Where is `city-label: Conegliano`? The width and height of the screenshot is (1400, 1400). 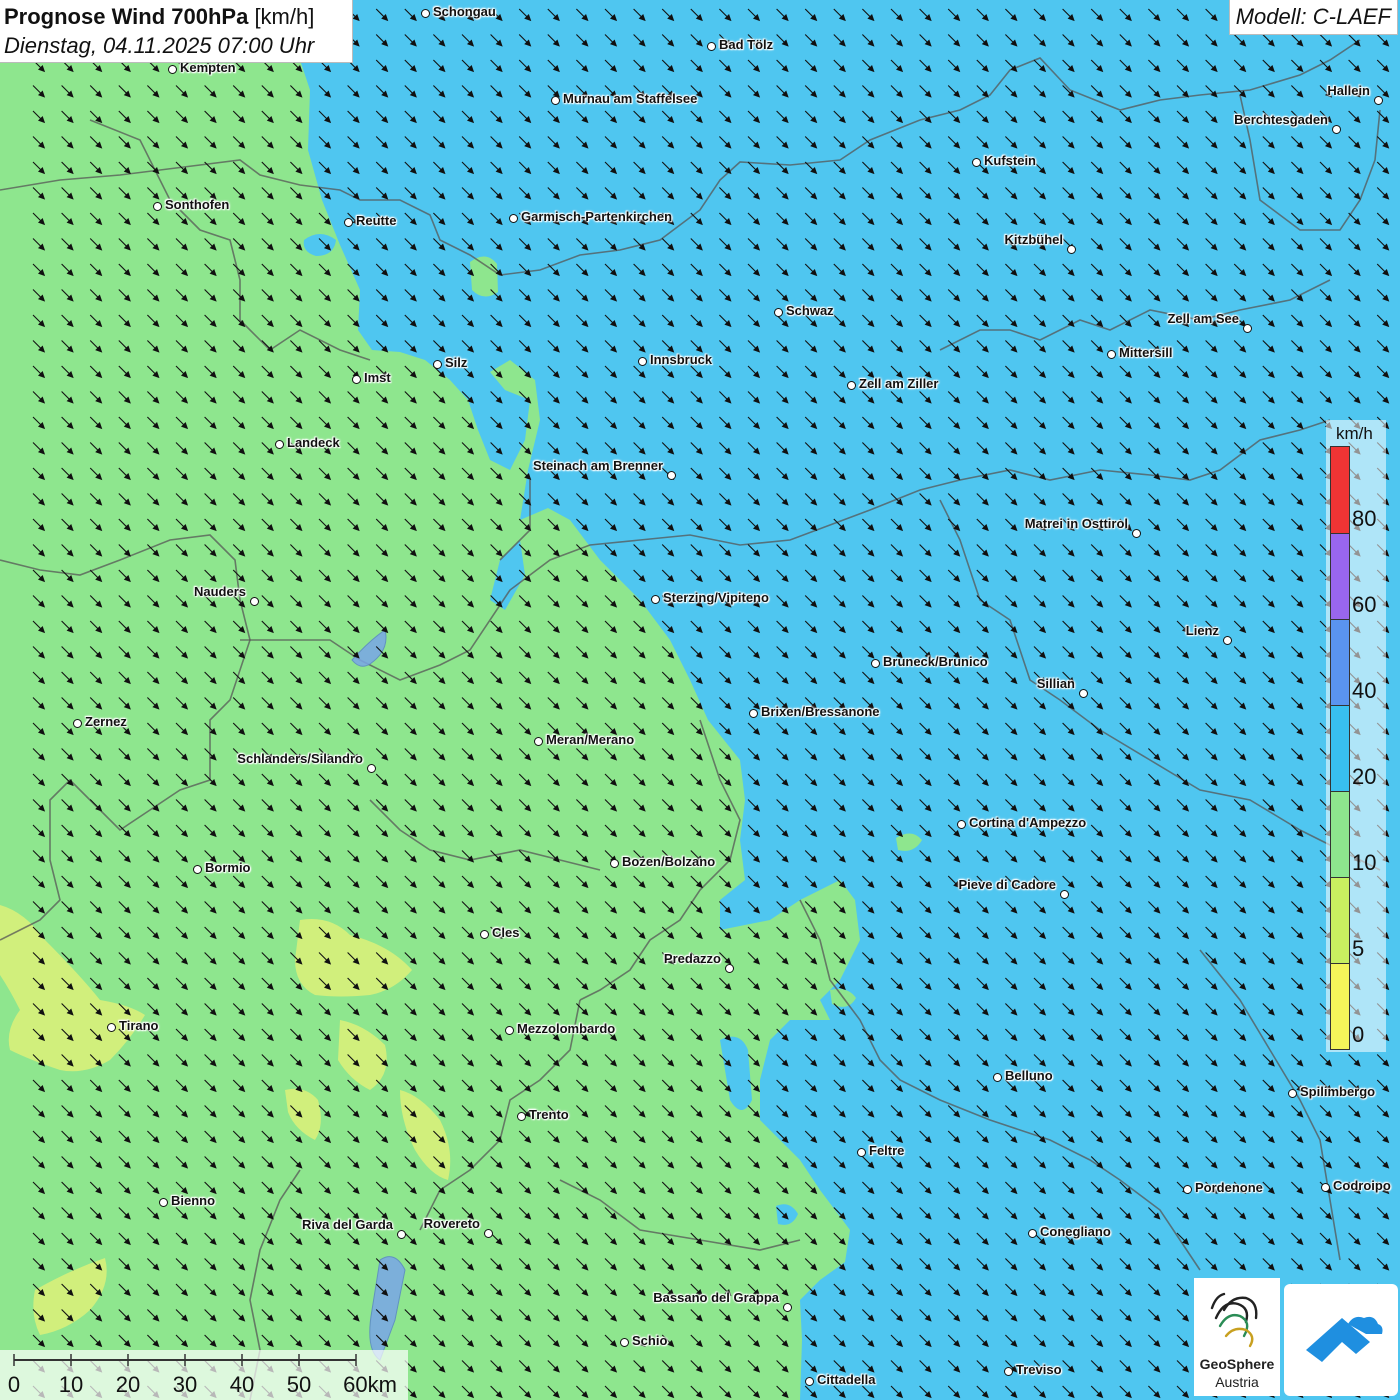 city-label: Conegliano is located at coordinates (1075, 1231).